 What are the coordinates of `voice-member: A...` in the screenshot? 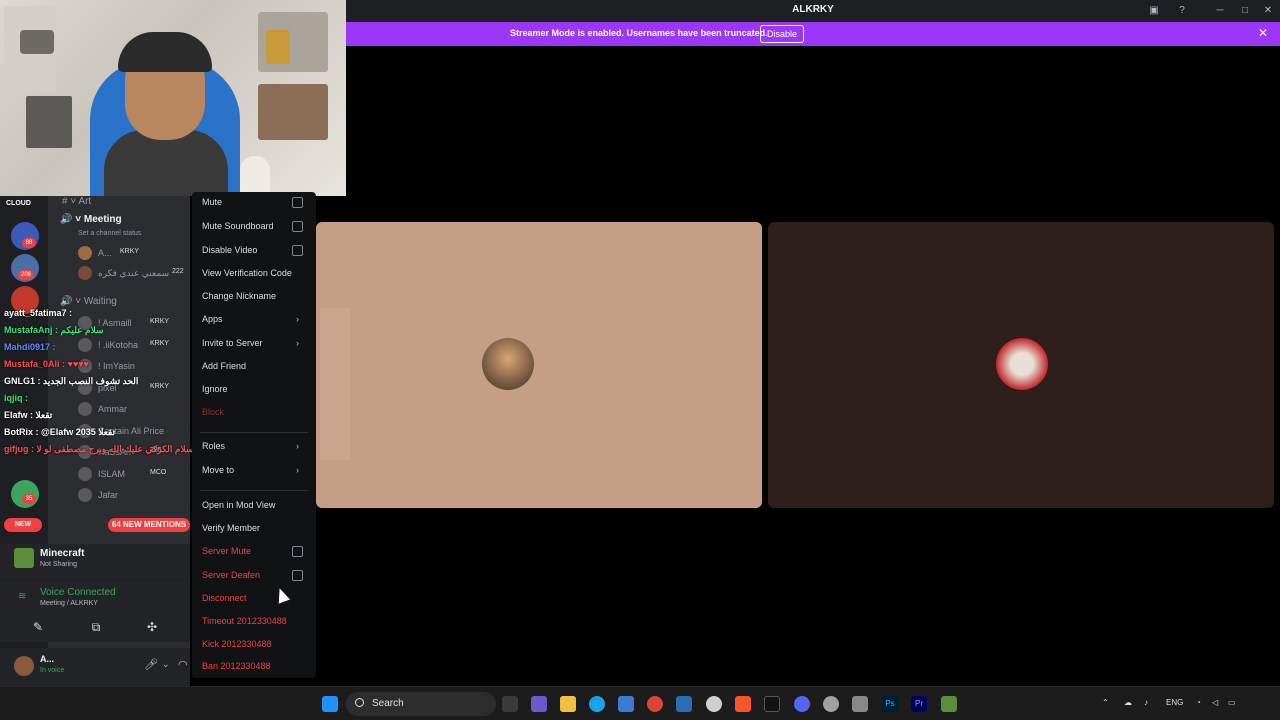 It's located at (105, 253).